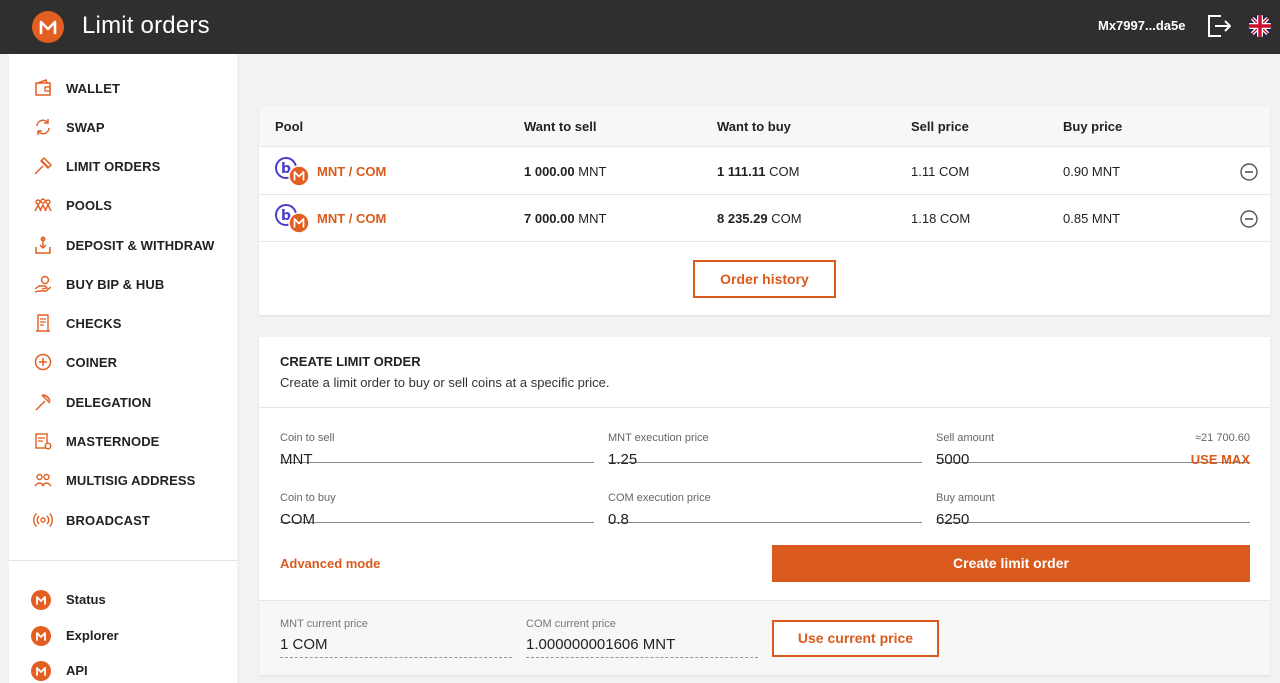 The width and height of the screenshot is (1280, 683). Describe the element at coordinates (123, 322) in the screenshot. I see `sidebar-item-checks: CHECKS` at that location.